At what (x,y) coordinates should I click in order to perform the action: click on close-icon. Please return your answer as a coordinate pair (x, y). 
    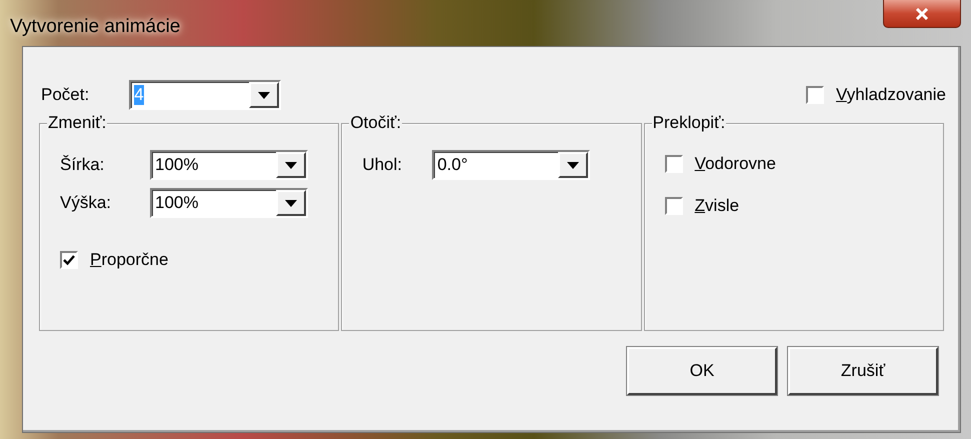
    Looking at the image, I should click on (922, 14).